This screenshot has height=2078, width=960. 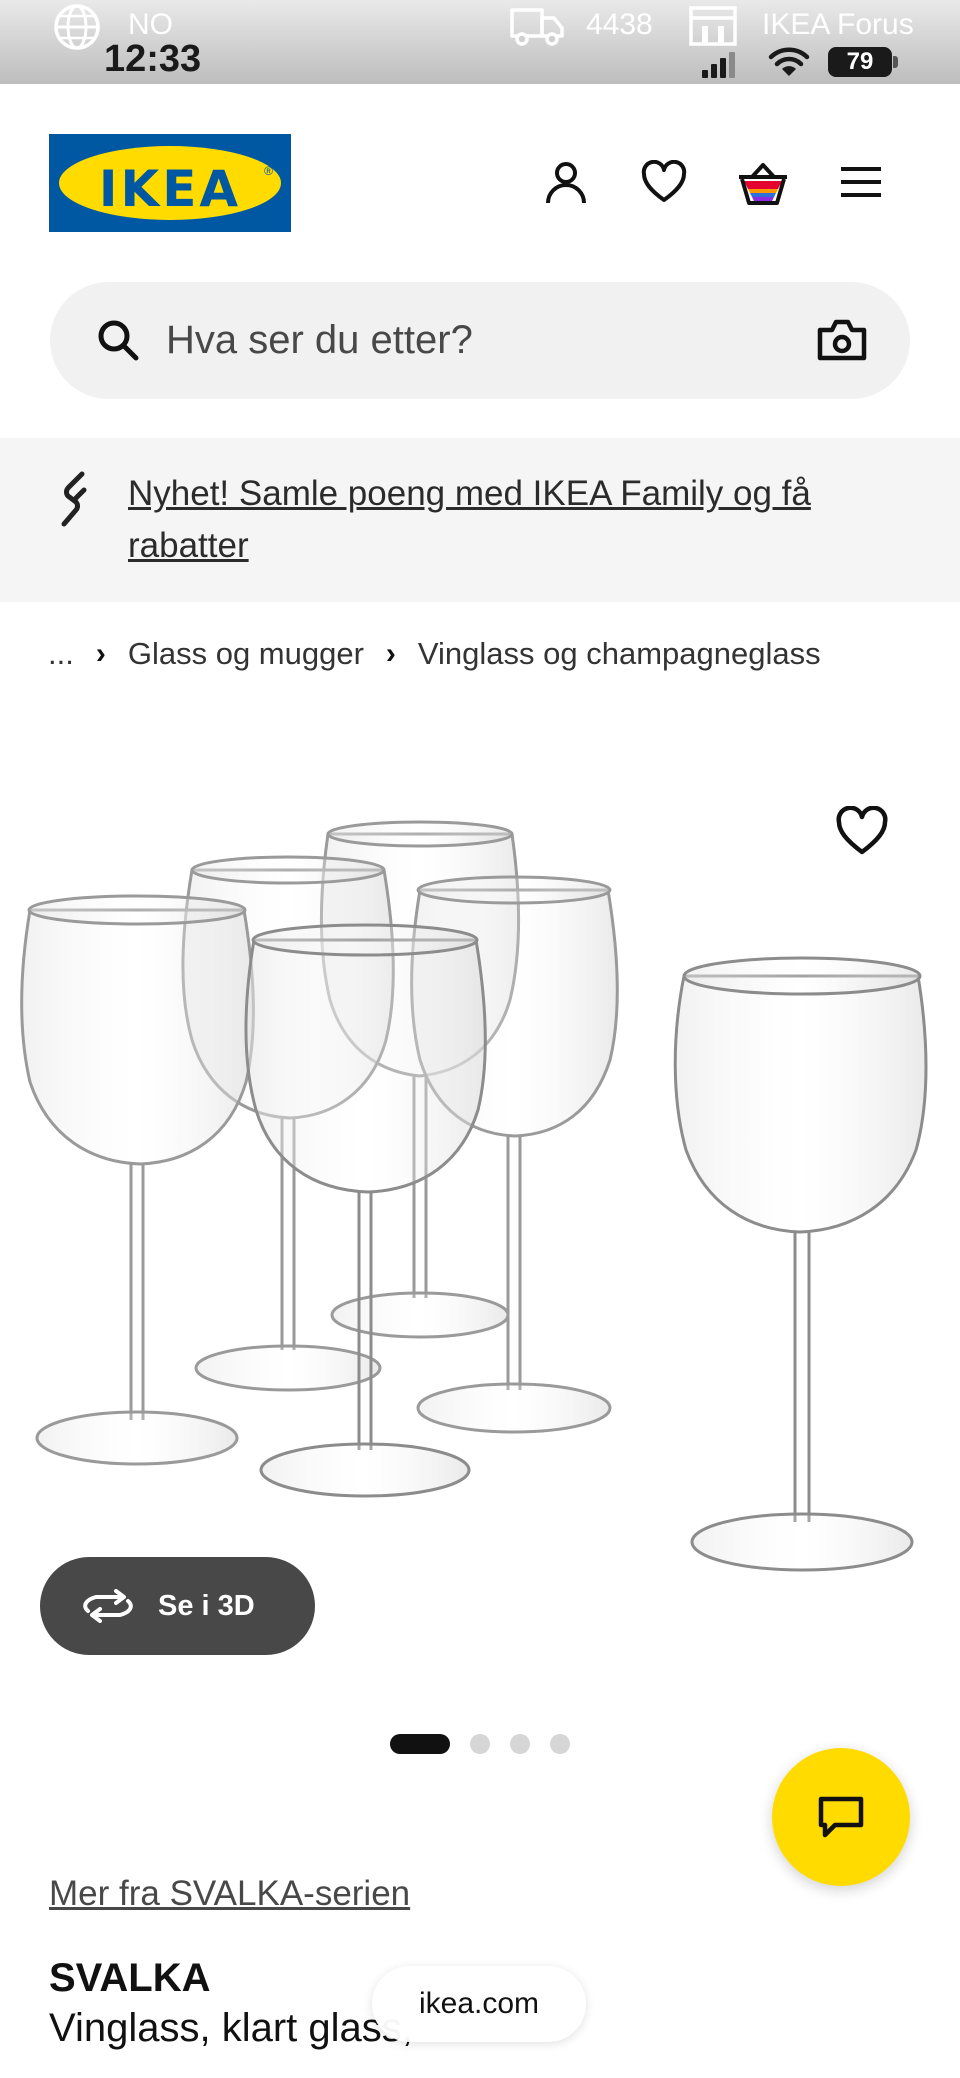 I want to click on delivery-truck-icon, so click(x=537, y=26).